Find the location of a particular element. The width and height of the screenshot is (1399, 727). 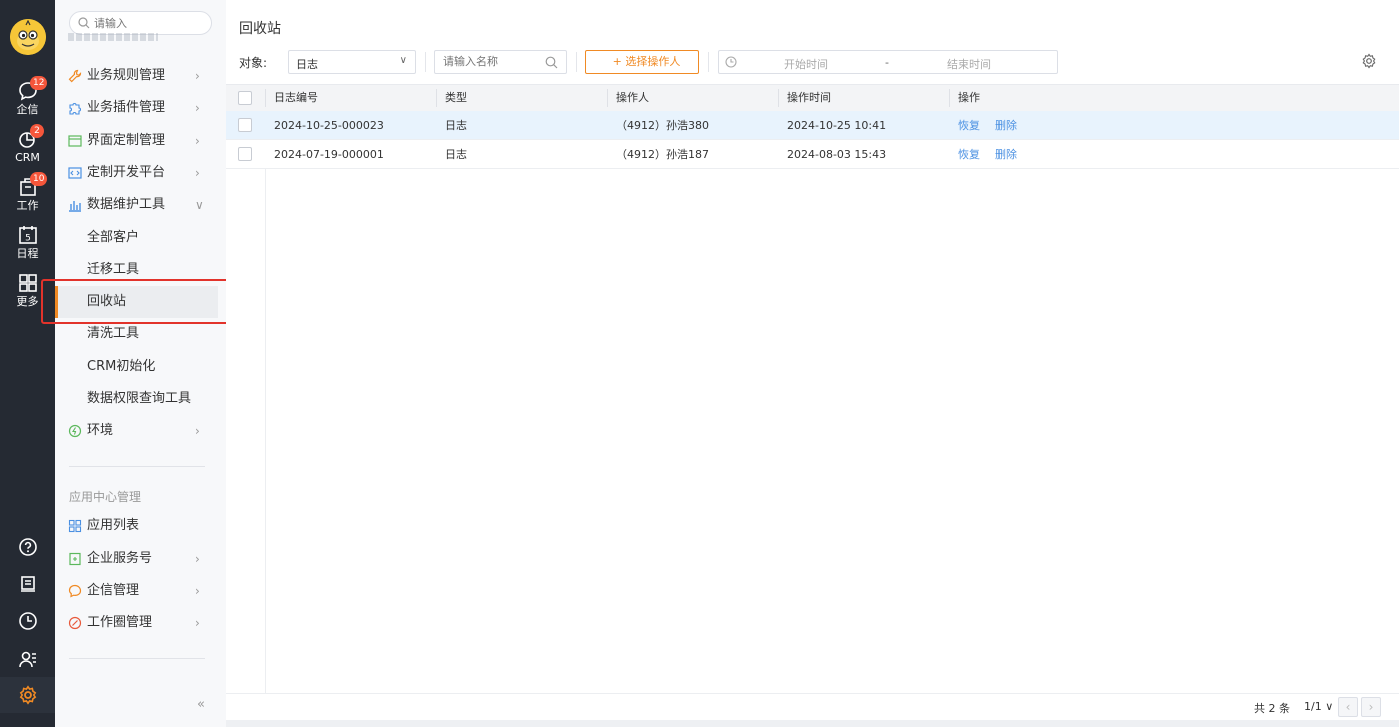

sidebar-item-business-rules: 业务规则管理 › is located at coordinates (136, 76).